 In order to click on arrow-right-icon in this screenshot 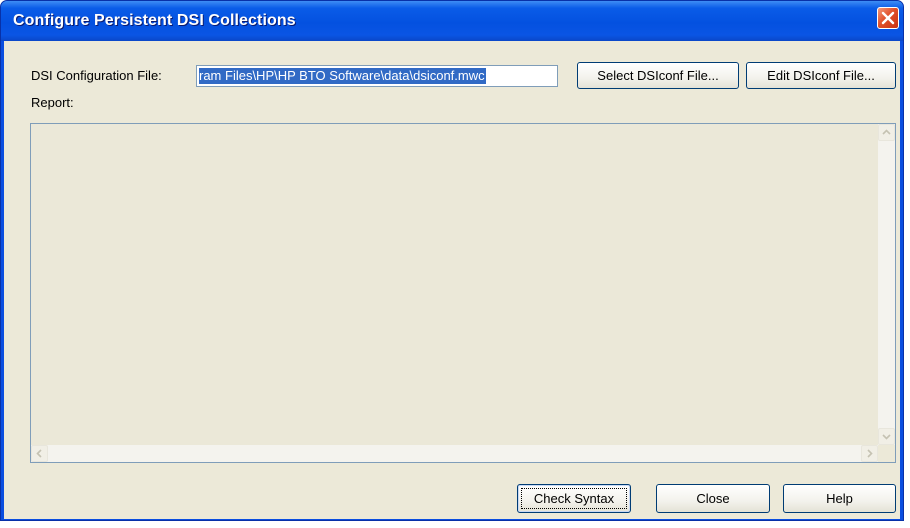, I will do `click(870, 453)`.